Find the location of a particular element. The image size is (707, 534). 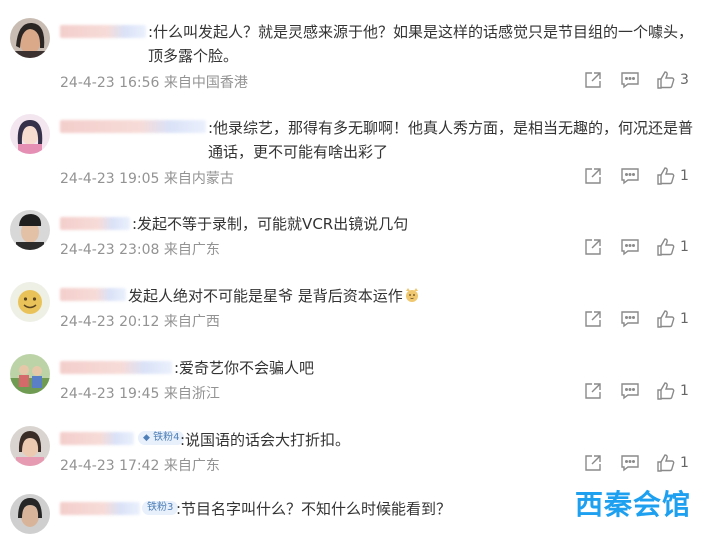

comment-text: :爱奇艺你不会骗人吧 is located at coordinates (244, 368).